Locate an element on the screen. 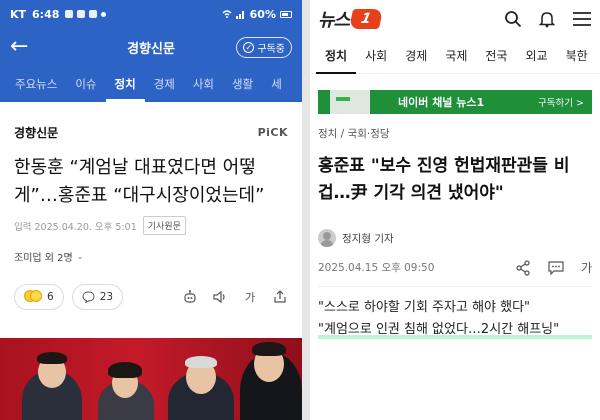 The image size is (600, 420). subscribe-button: ✓ 구독중 is located at coordinates (264, 47).